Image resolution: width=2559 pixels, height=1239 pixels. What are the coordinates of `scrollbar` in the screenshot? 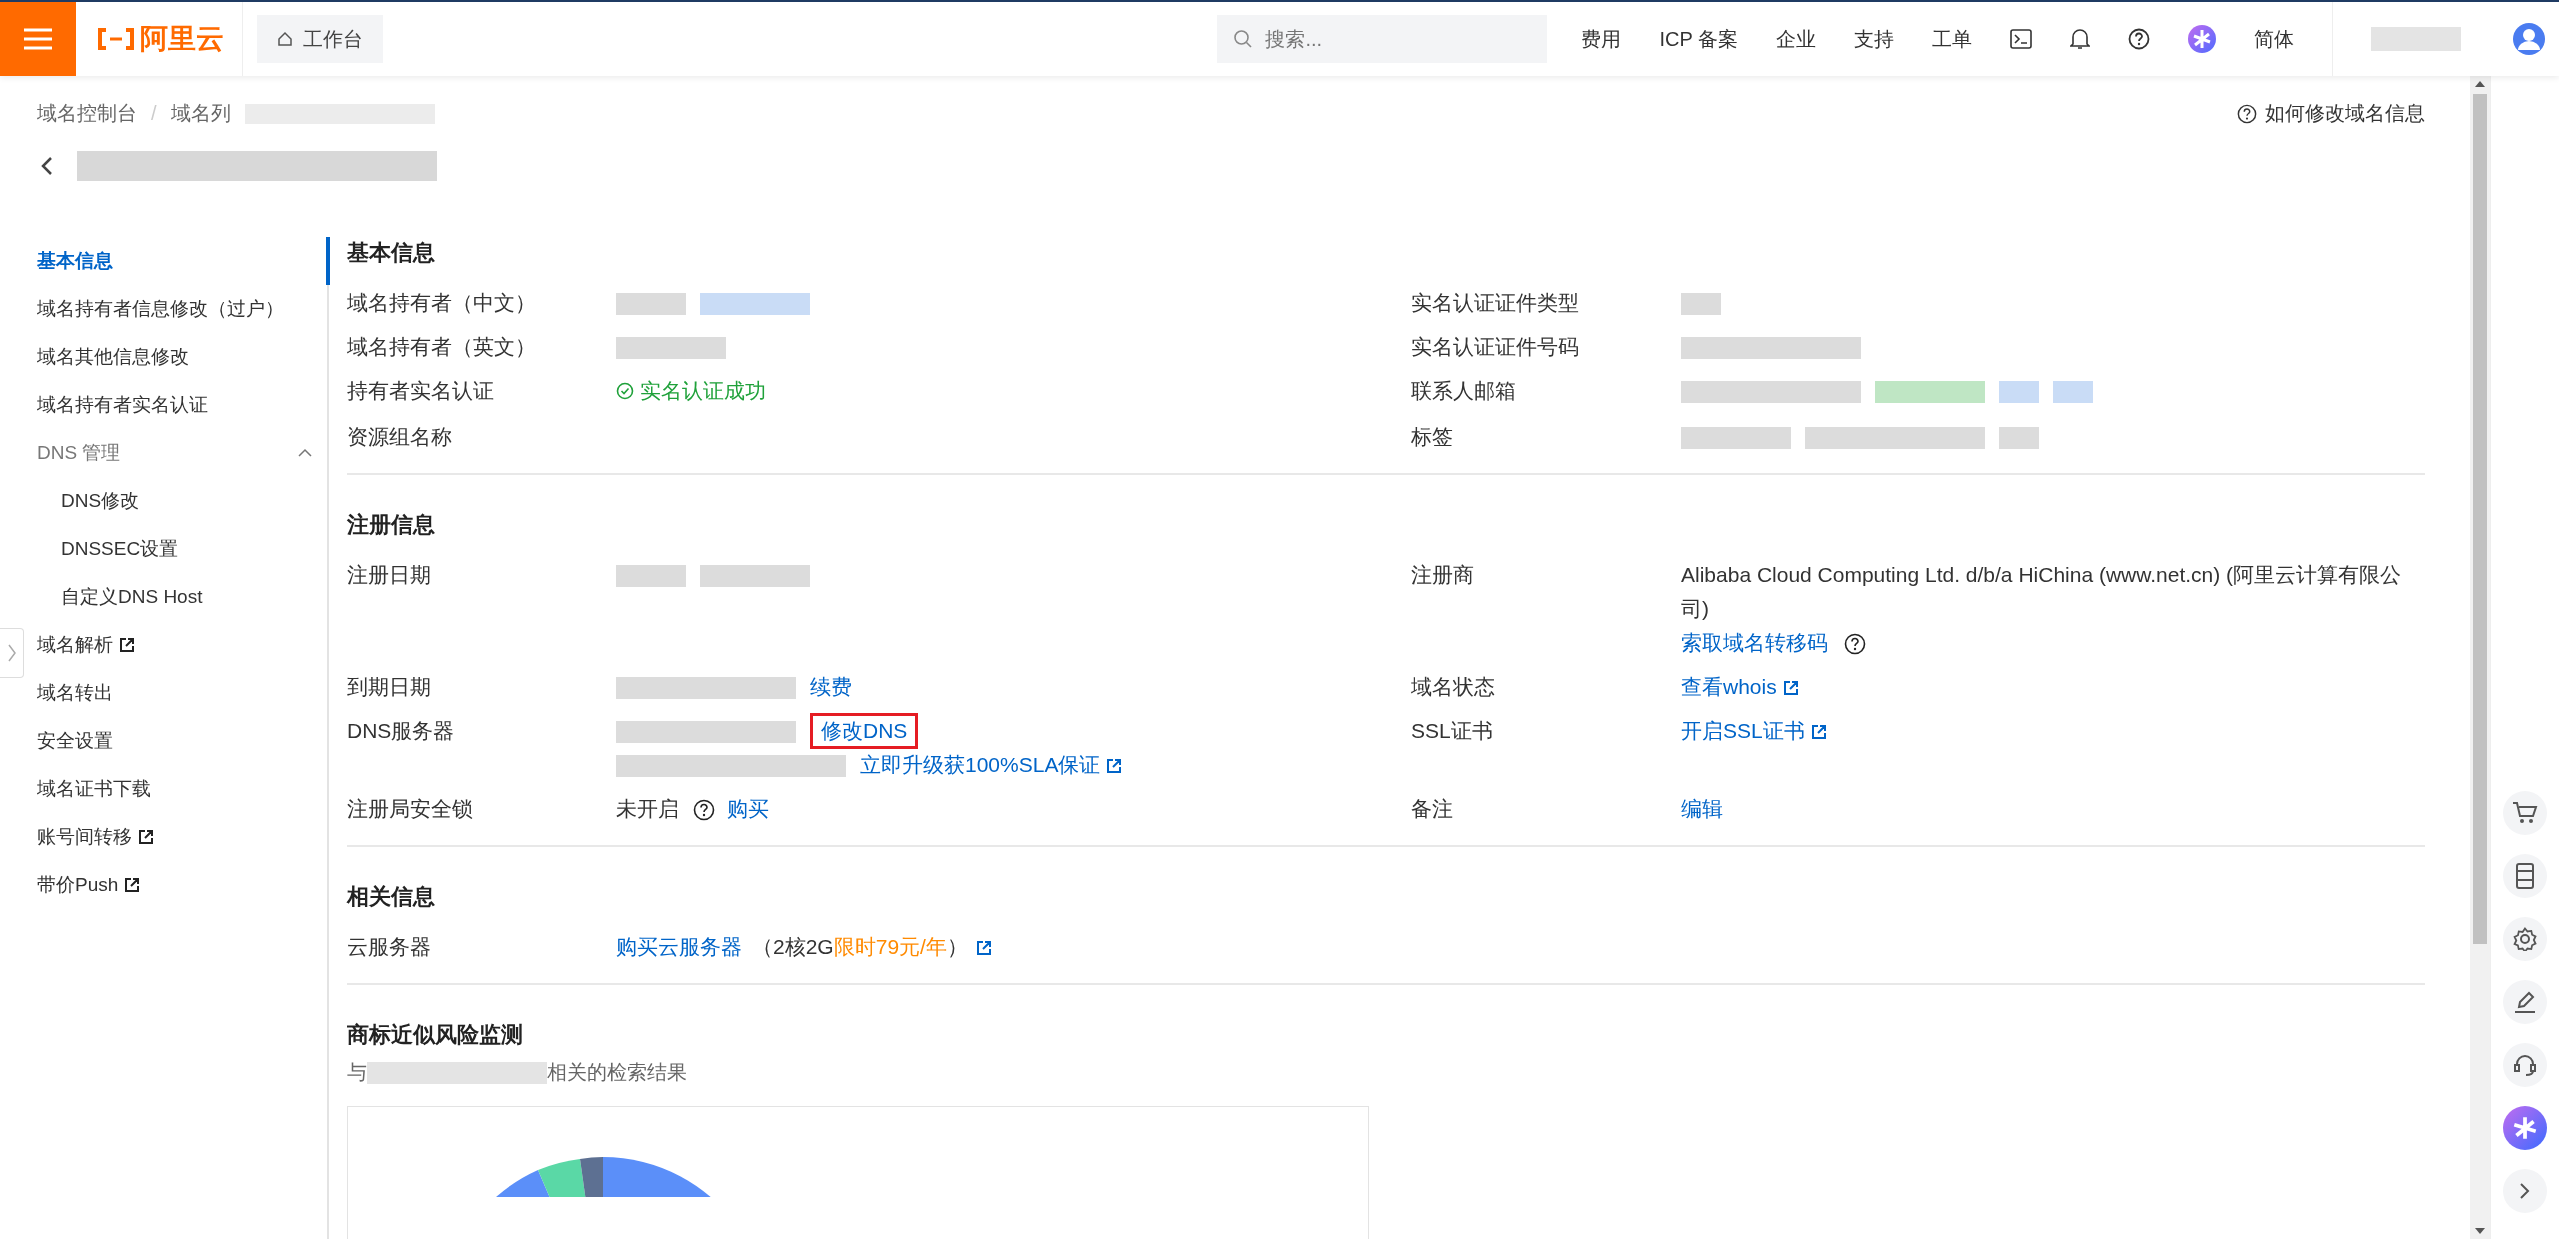 It's located at (2480, 657).